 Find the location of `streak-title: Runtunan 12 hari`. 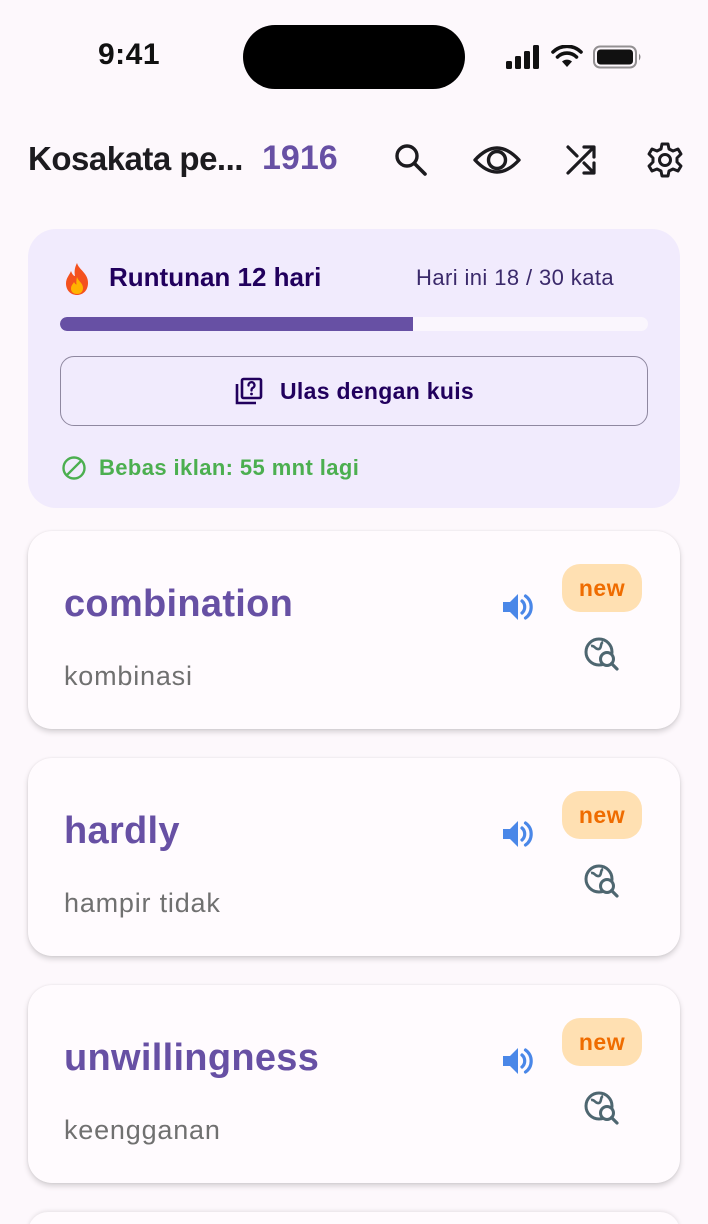

streak-title: Runtunan 12 hari is located at coordinates (215, 277).